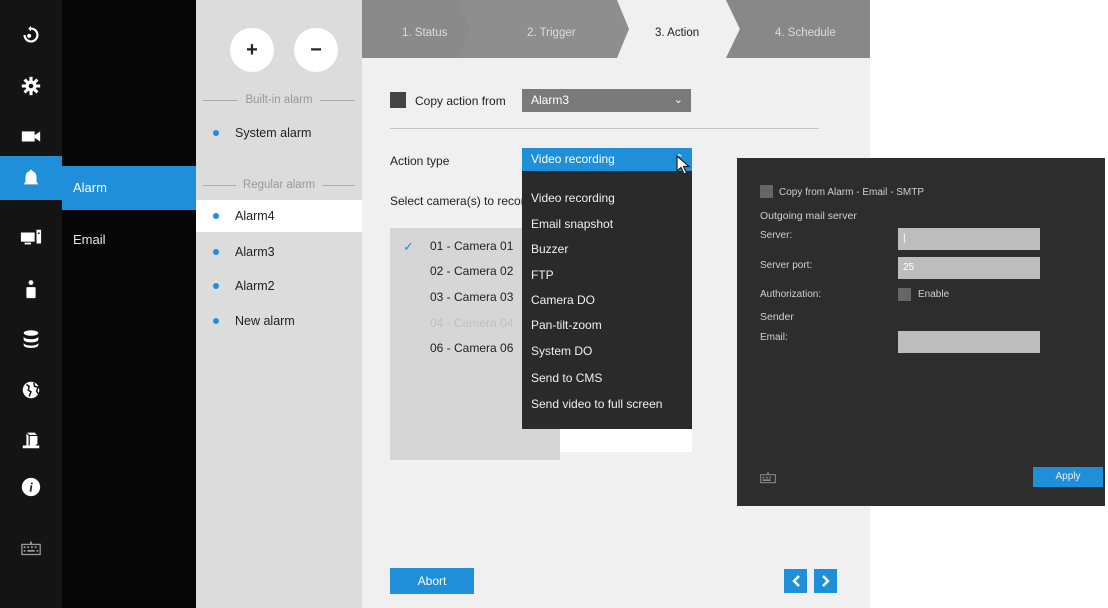 Image resolution: width=1108 pixels, height=608 pixels. I want to click on outgoing-mail-heading: Outgoing mail server, so click(808, 216).